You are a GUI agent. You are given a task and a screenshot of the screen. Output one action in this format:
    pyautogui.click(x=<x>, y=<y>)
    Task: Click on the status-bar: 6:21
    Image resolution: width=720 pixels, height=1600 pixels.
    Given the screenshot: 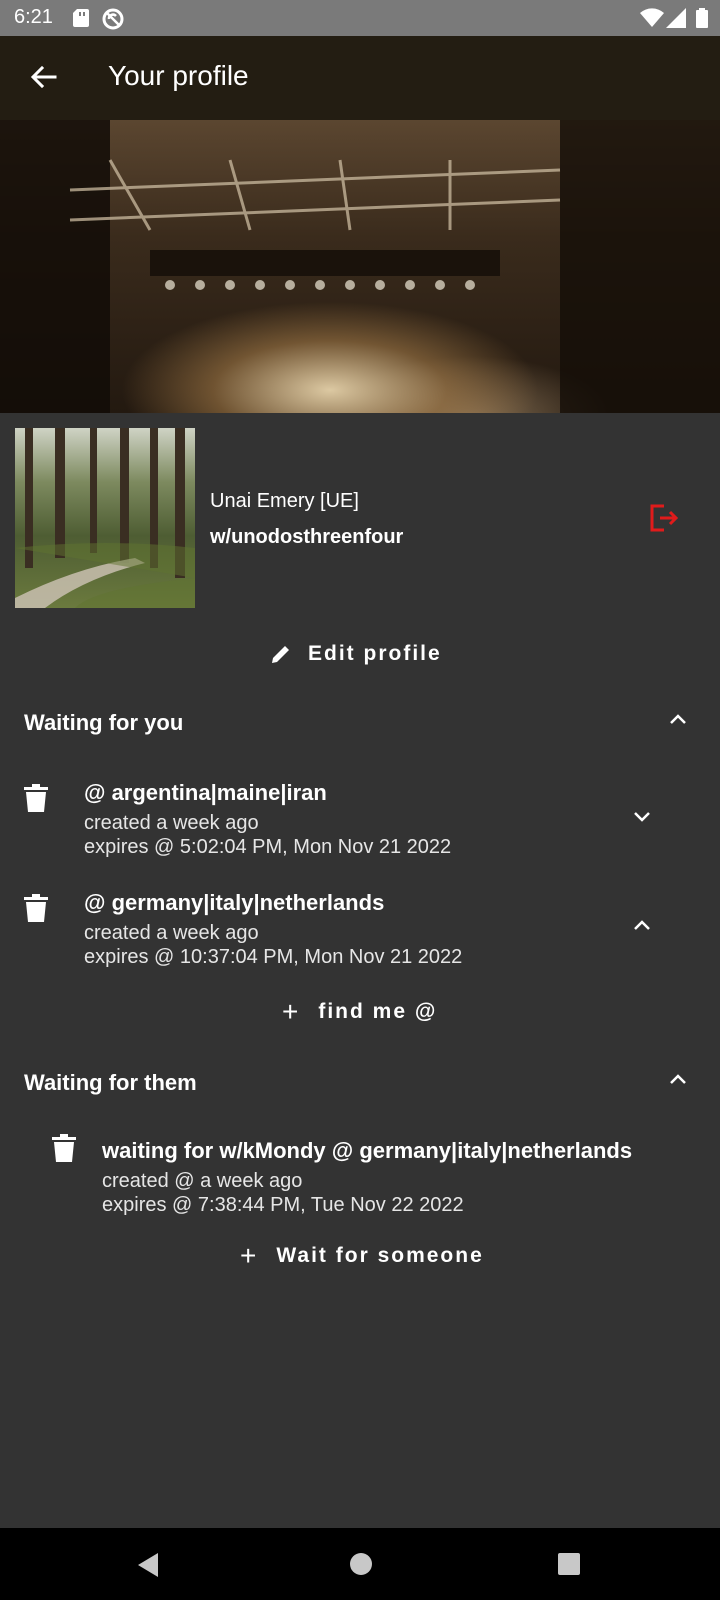 What is the action you would take?
    pyautogui.click(x=360, y=18)
    